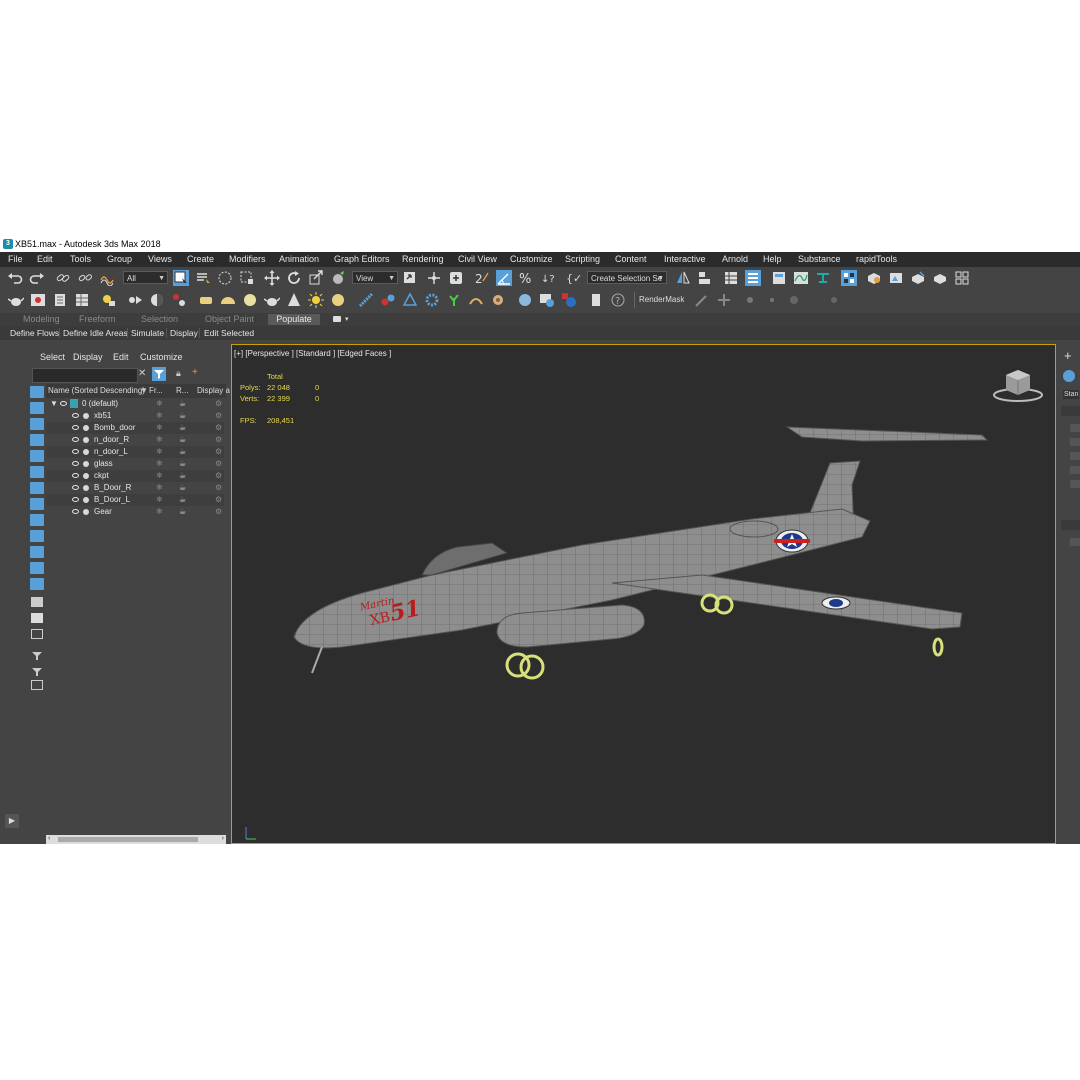 The width and height of the screenshot is (1080, 1080). I want to click on select-none-icon, so click(37, 618).